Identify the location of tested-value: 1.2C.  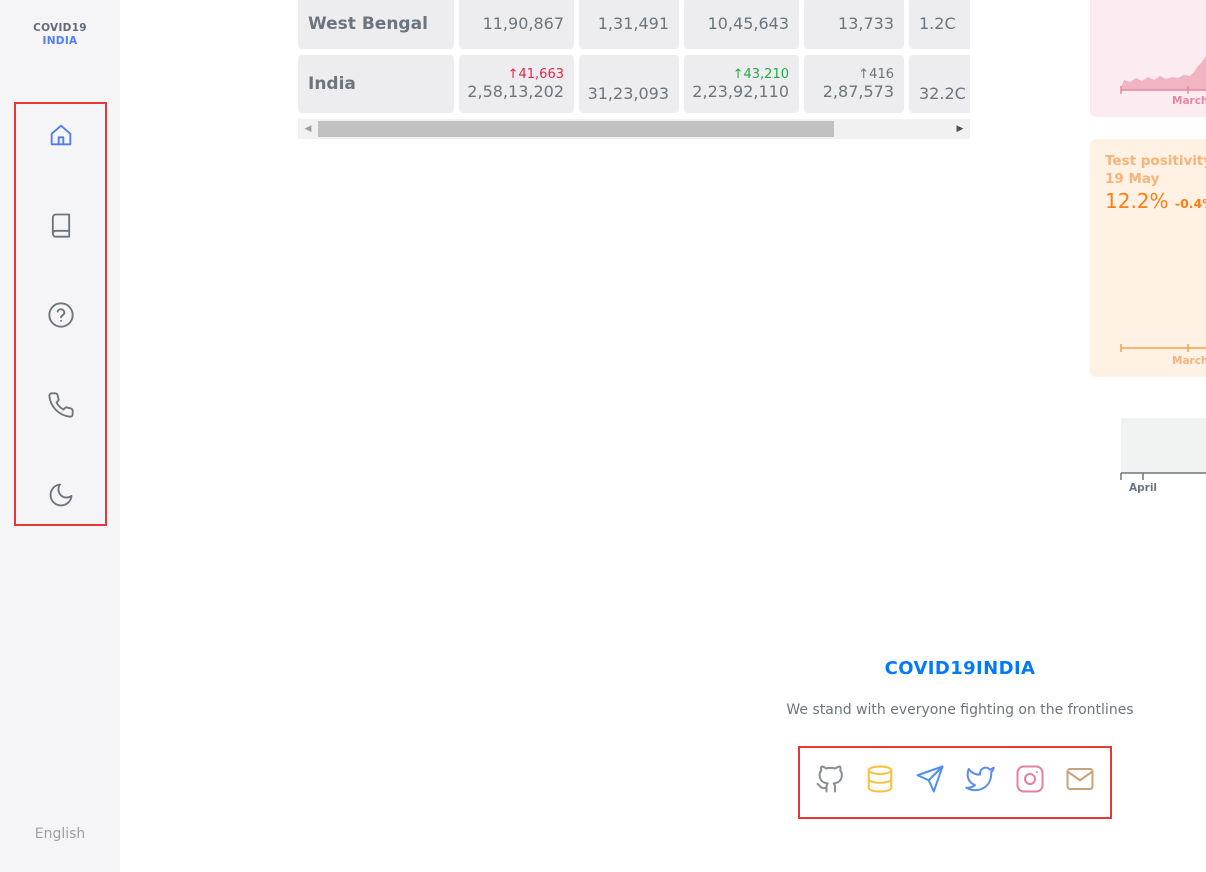
(937, 23).